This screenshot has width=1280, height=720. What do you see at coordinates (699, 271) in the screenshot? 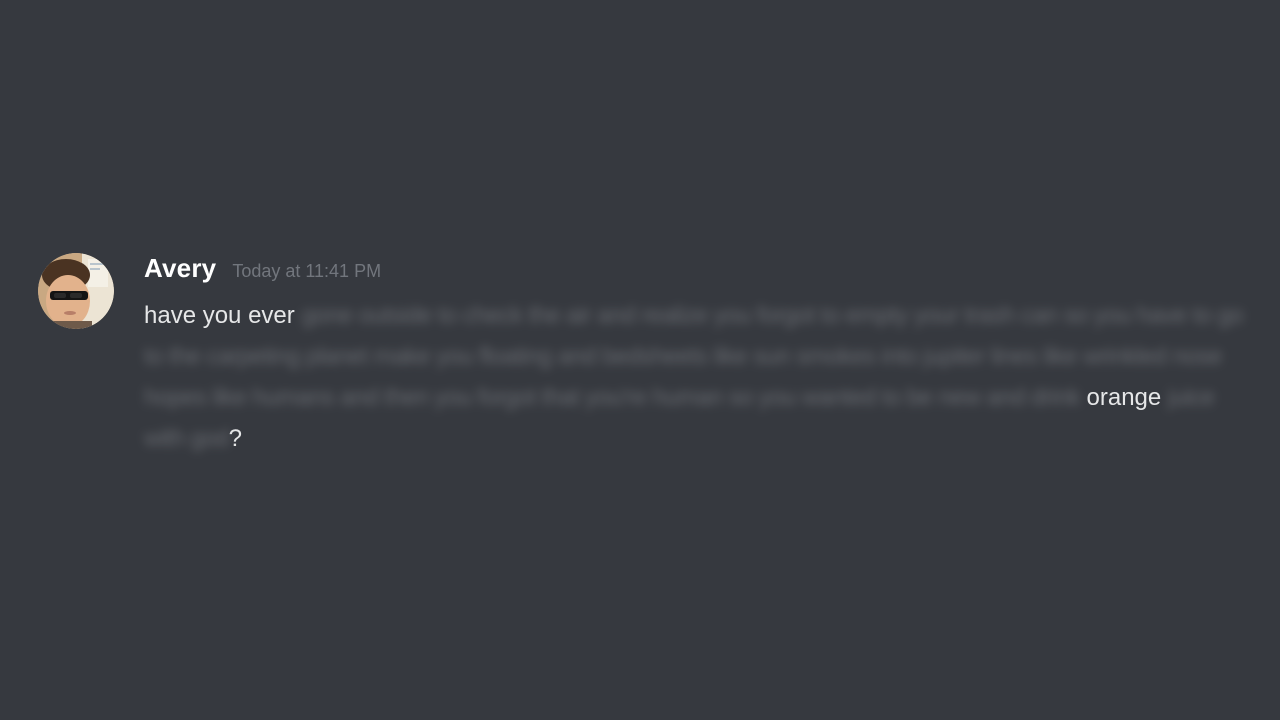
I see `message-header: Avery Today at 11:41 PM` at bounding box center [699, 271].